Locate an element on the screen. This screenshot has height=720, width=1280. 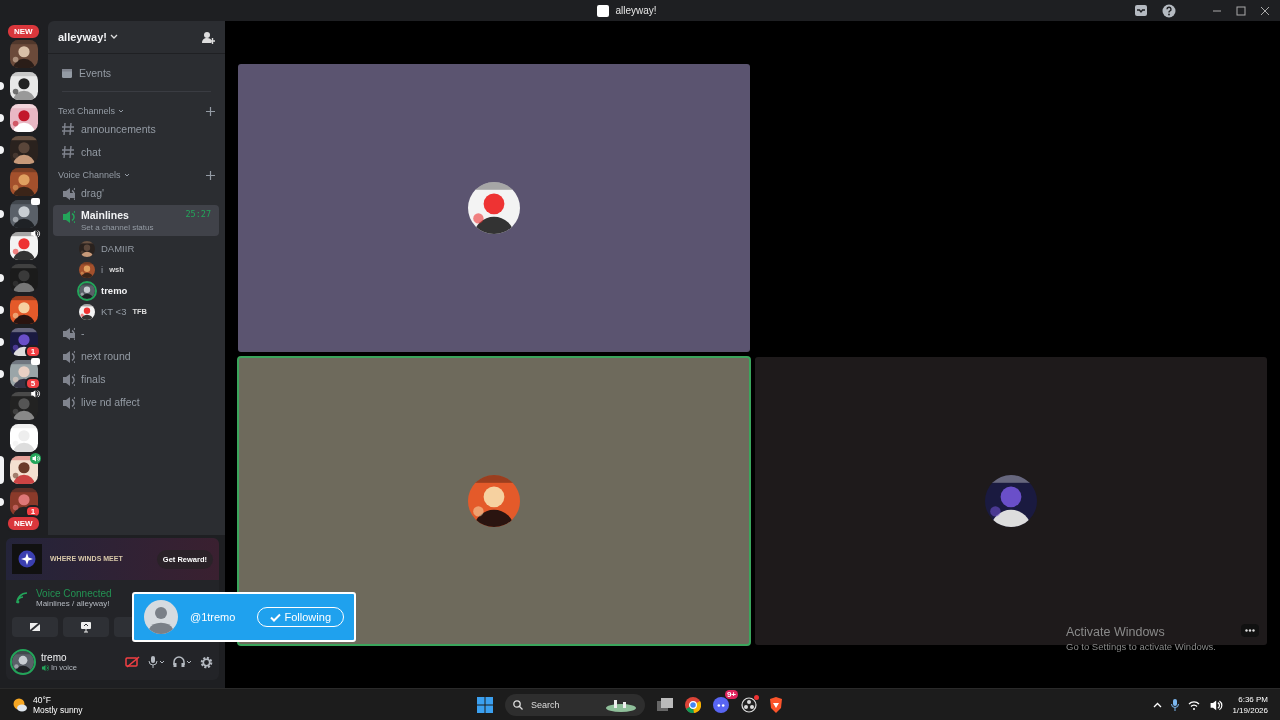
window-title: alleyway! is located at coordinates (636, 10).